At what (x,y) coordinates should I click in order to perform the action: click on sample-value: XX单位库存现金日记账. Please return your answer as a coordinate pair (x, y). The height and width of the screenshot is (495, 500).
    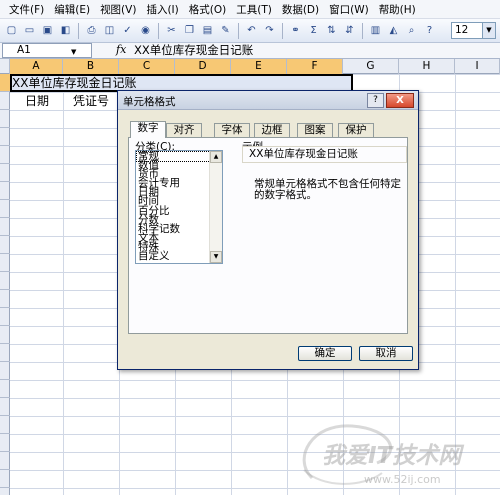
    Looking at the image, I should click on (303, 154).